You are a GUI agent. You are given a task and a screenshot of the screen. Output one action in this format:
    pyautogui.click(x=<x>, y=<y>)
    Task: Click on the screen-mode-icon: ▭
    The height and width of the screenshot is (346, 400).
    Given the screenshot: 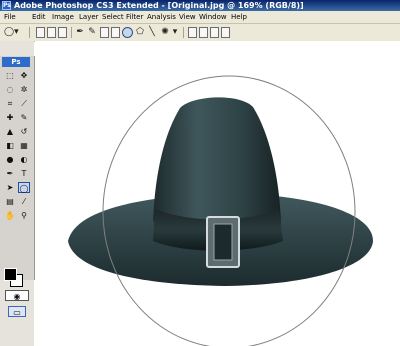 What is the action you would take?
    pyautogui.click(x=17, y=311)
    